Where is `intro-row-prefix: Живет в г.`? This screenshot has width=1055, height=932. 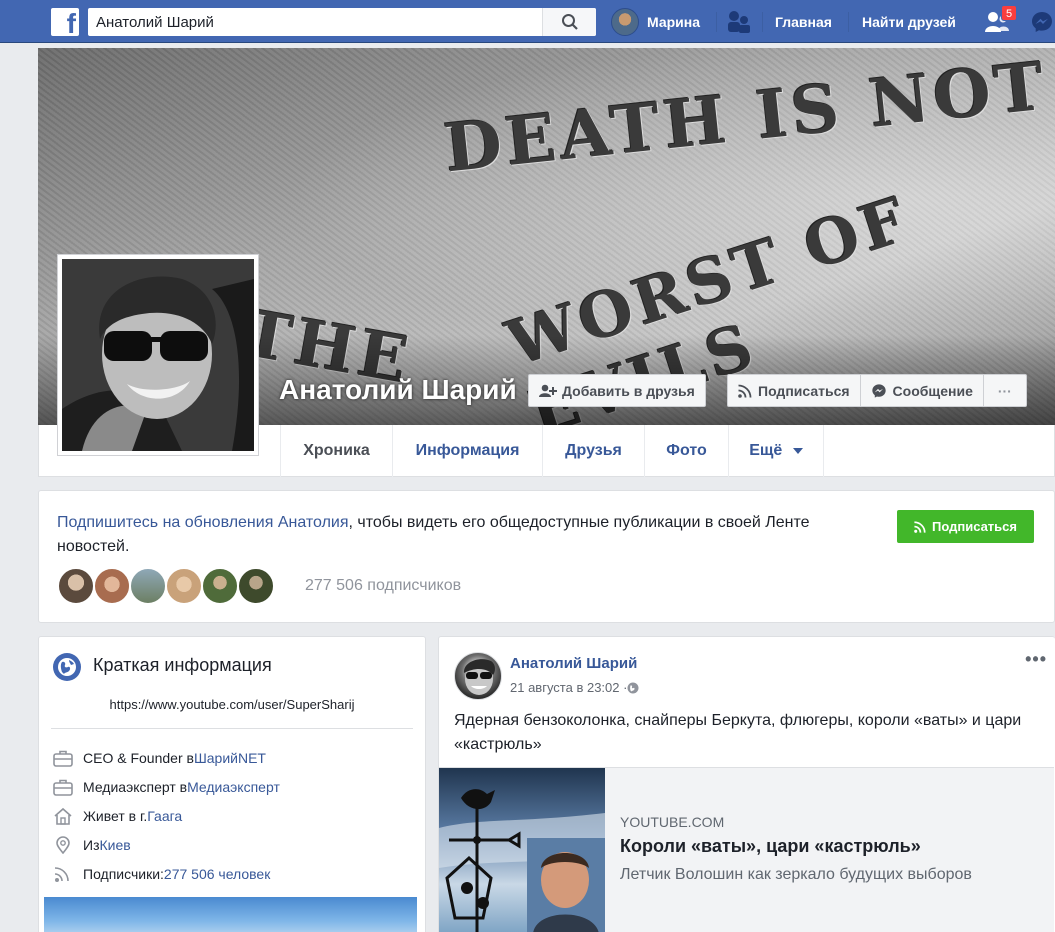
intro-row-prefix: Живет в г. is located at coordinates (115, 816).